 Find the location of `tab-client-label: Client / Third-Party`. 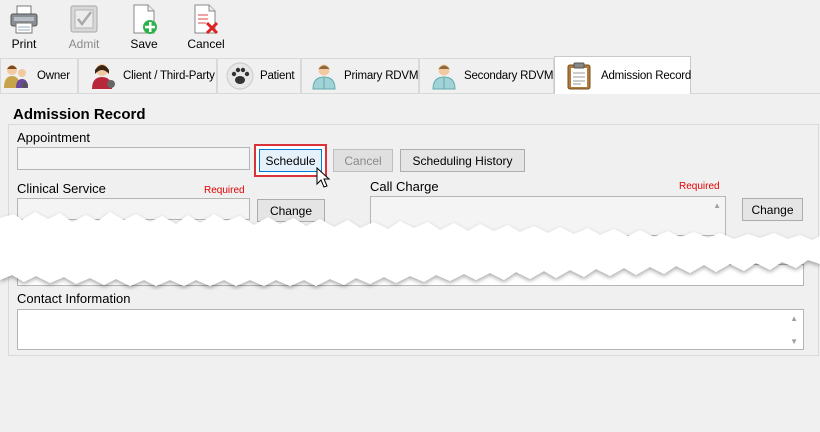

tab-client-label: Client / Third-Party is located at coordinates (169, 76).